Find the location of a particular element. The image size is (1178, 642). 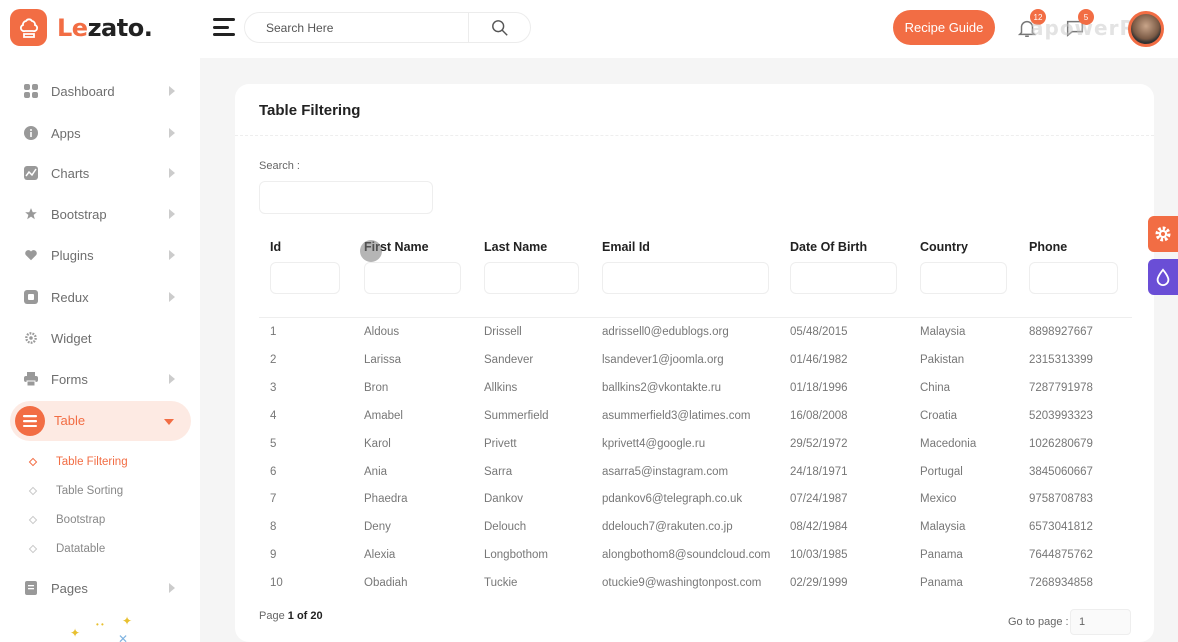

printer-icon is located at coordinates (30, 379).